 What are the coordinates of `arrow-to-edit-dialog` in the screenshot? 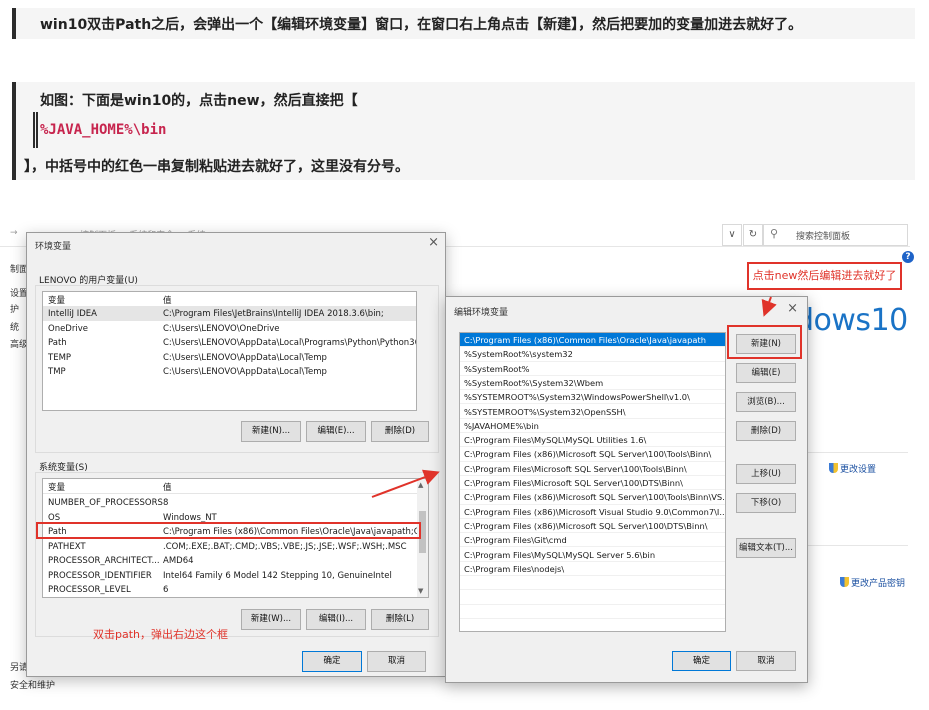 It's located at (405, 483).